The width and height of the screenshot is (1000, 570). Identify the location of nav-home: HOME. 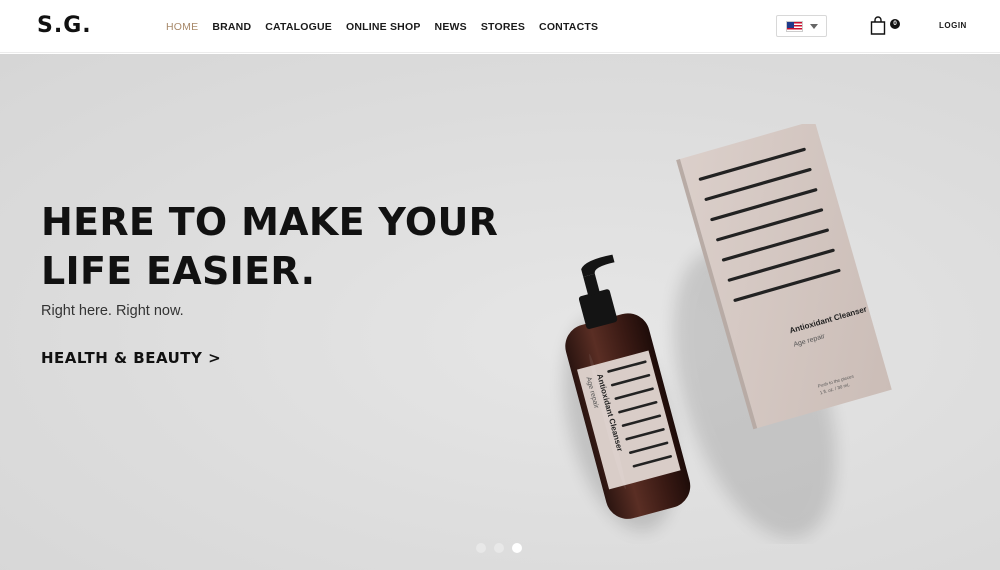
(182, 27).